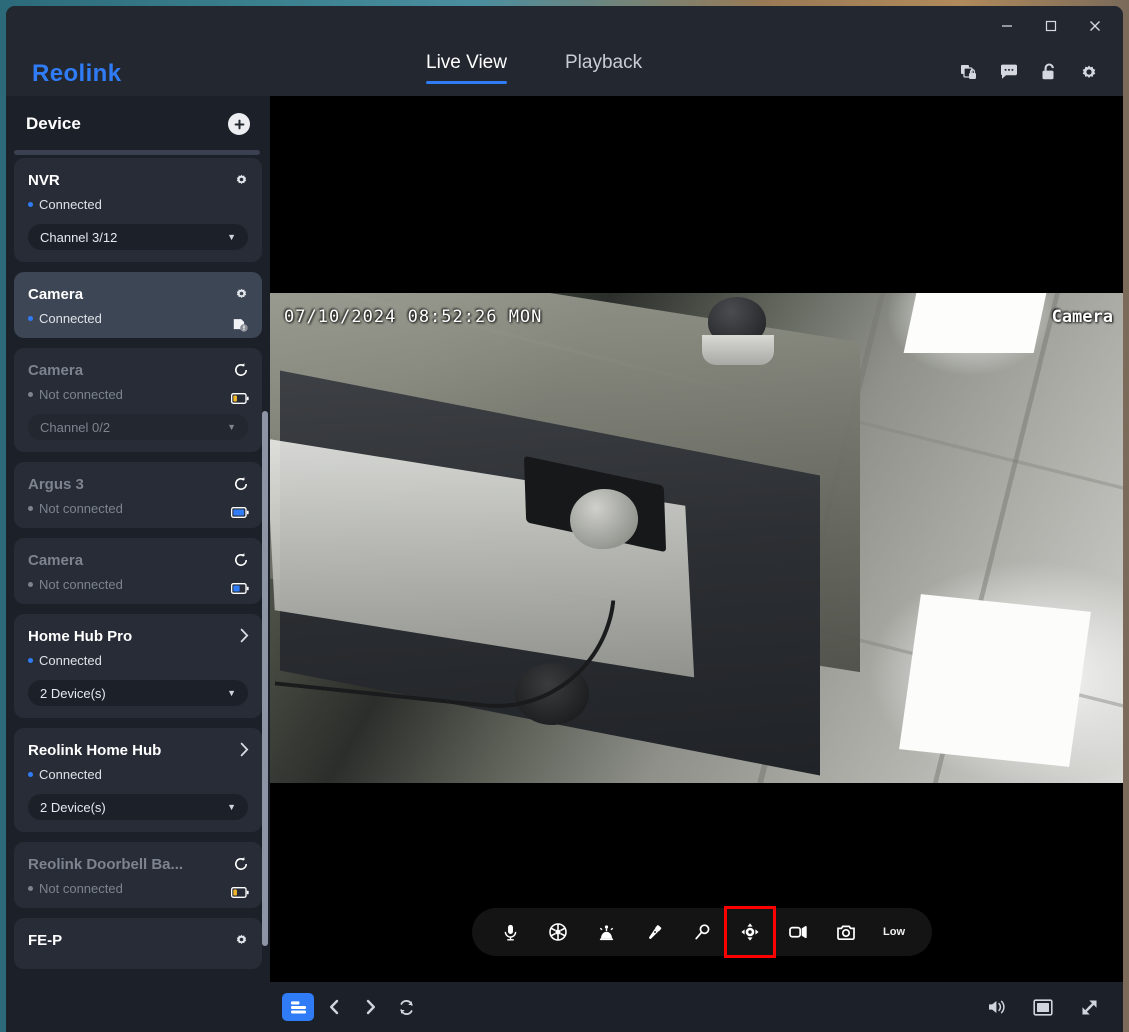  I want to click on device-card-fe-p: FE-P, so click(138, 943).